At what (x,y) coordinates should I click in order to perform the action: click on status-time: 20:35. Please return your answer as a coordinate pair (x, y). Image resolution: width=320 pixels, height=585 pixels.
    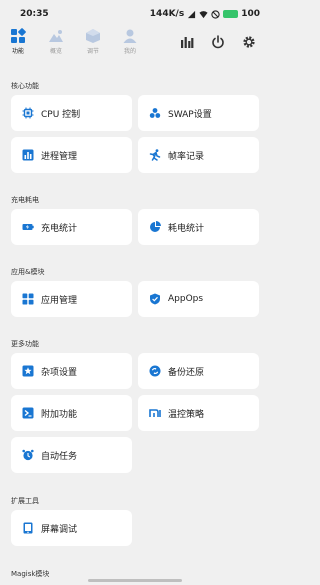
    Looking at the image, I should click on (34, 14).